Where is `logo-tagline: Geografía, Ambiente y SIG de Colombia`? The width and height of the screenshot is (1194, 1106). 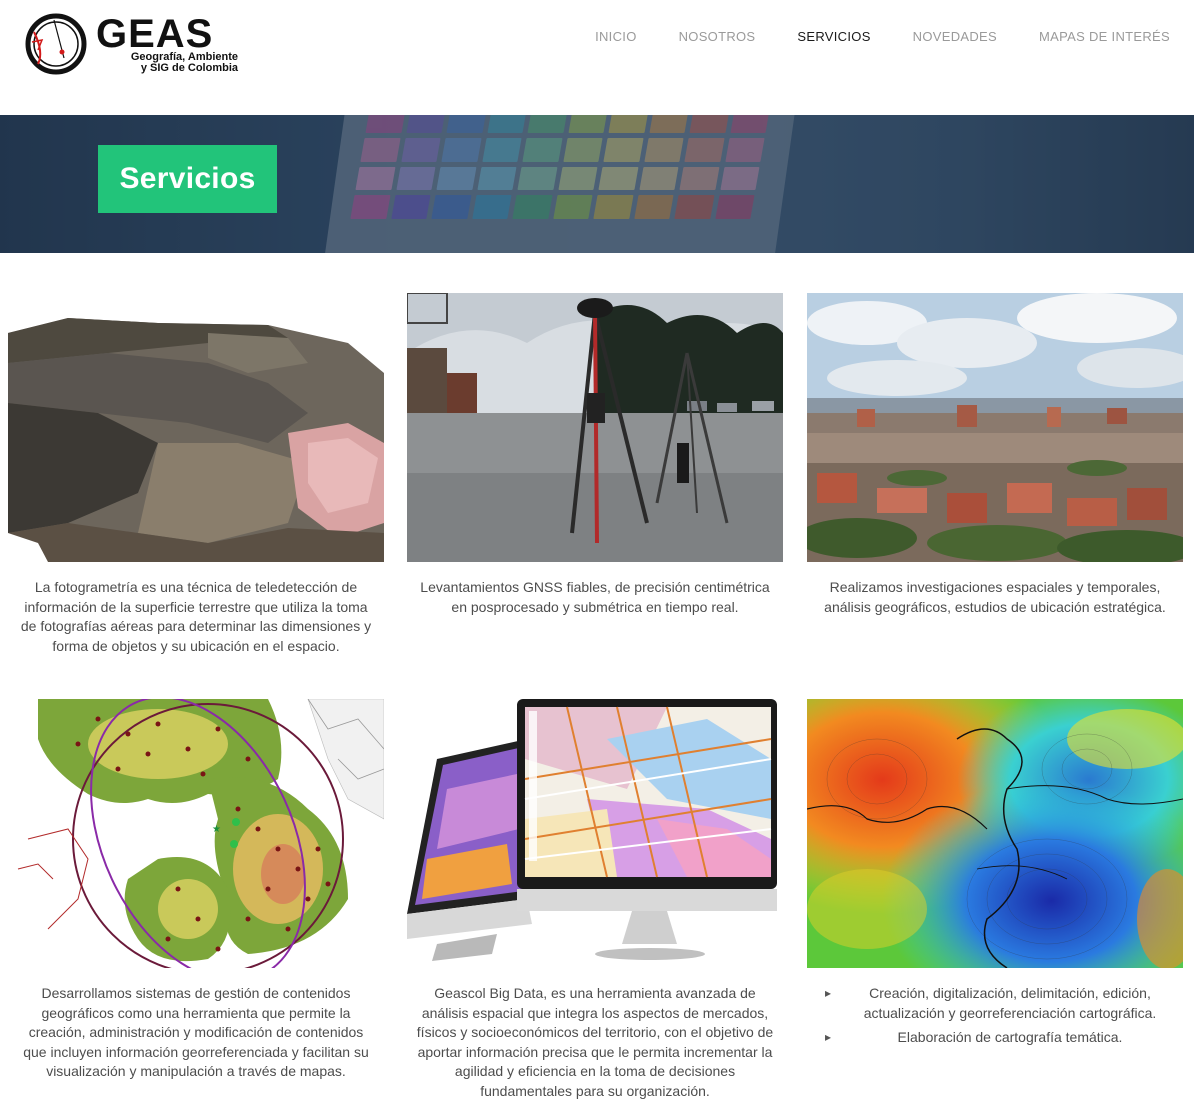 logo-tagline: Geografía, Ambiente y SIG de Colombia is located at coordinates (167, 63).